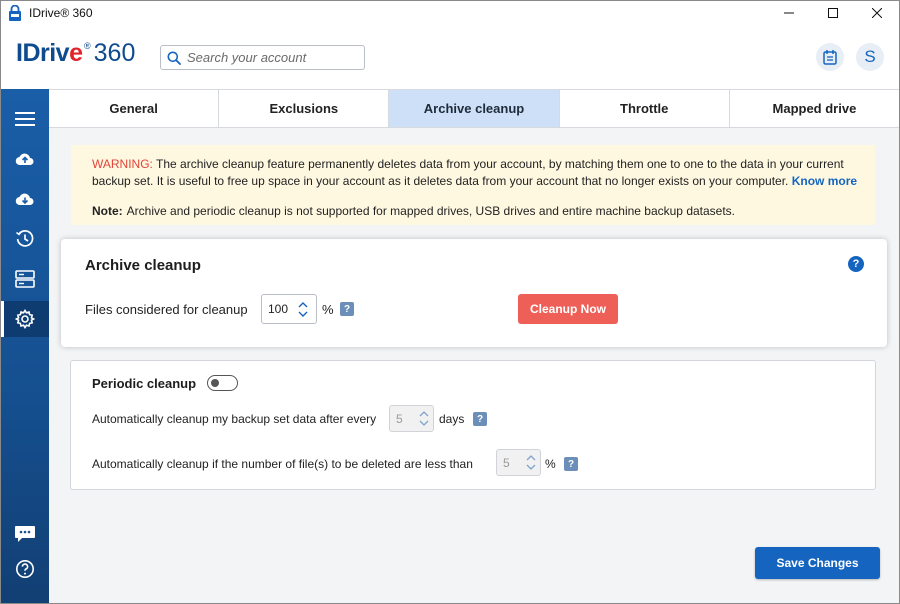 This screenshot has height=604, width=900. I want to click on files-considered-stepper: 100, so click(289, 309).